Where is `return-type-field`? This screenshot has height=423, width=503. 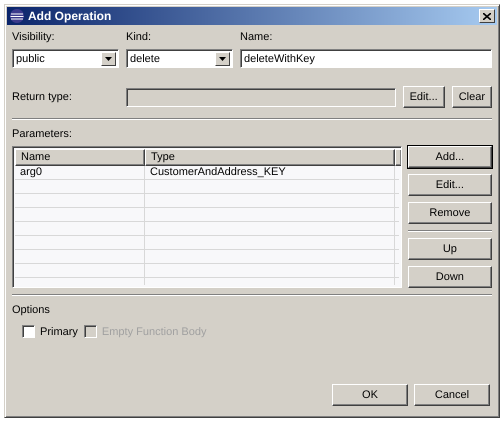 return-type-field is located at coordinates (261, 97).